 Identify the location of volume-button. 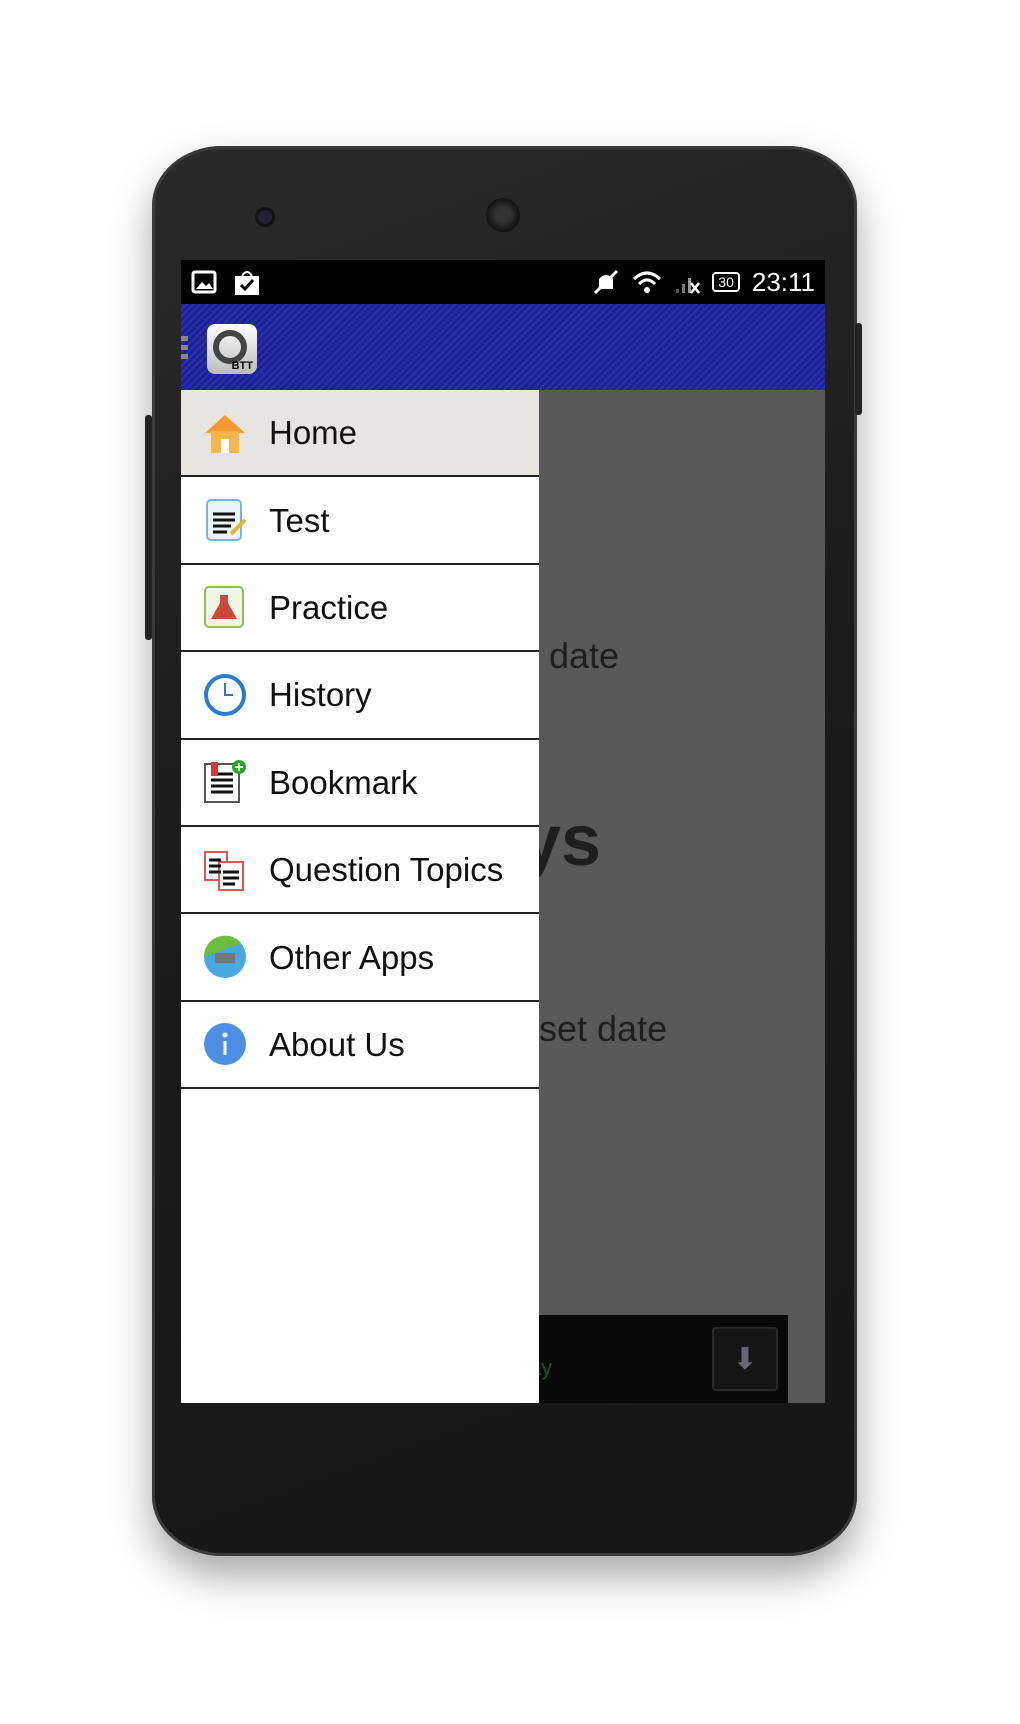
(148, 527).